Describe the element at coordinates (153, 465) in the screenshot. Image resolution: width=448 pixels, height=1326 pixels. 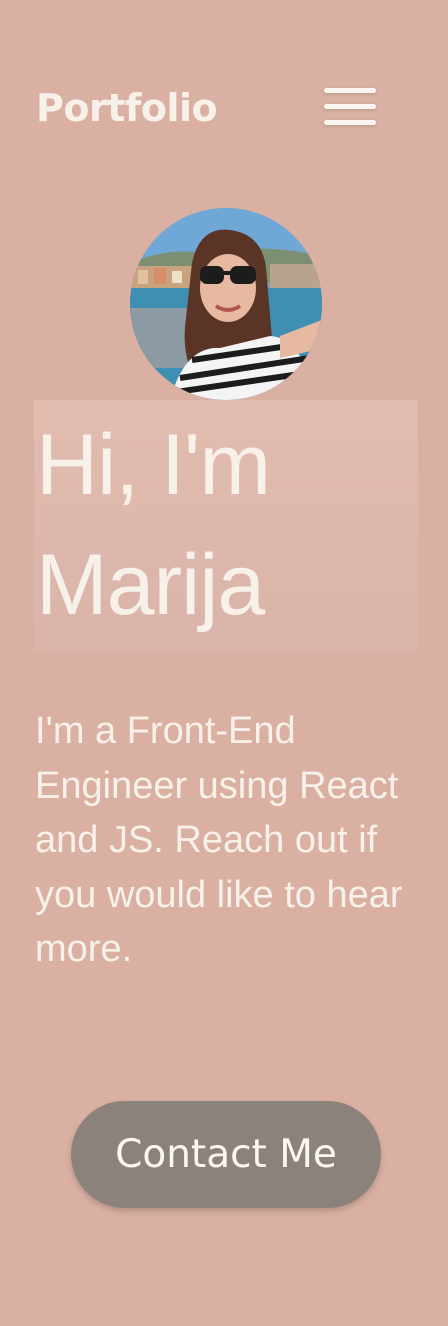
I see `hero-title-line-1: Hi, I'm` at that location.